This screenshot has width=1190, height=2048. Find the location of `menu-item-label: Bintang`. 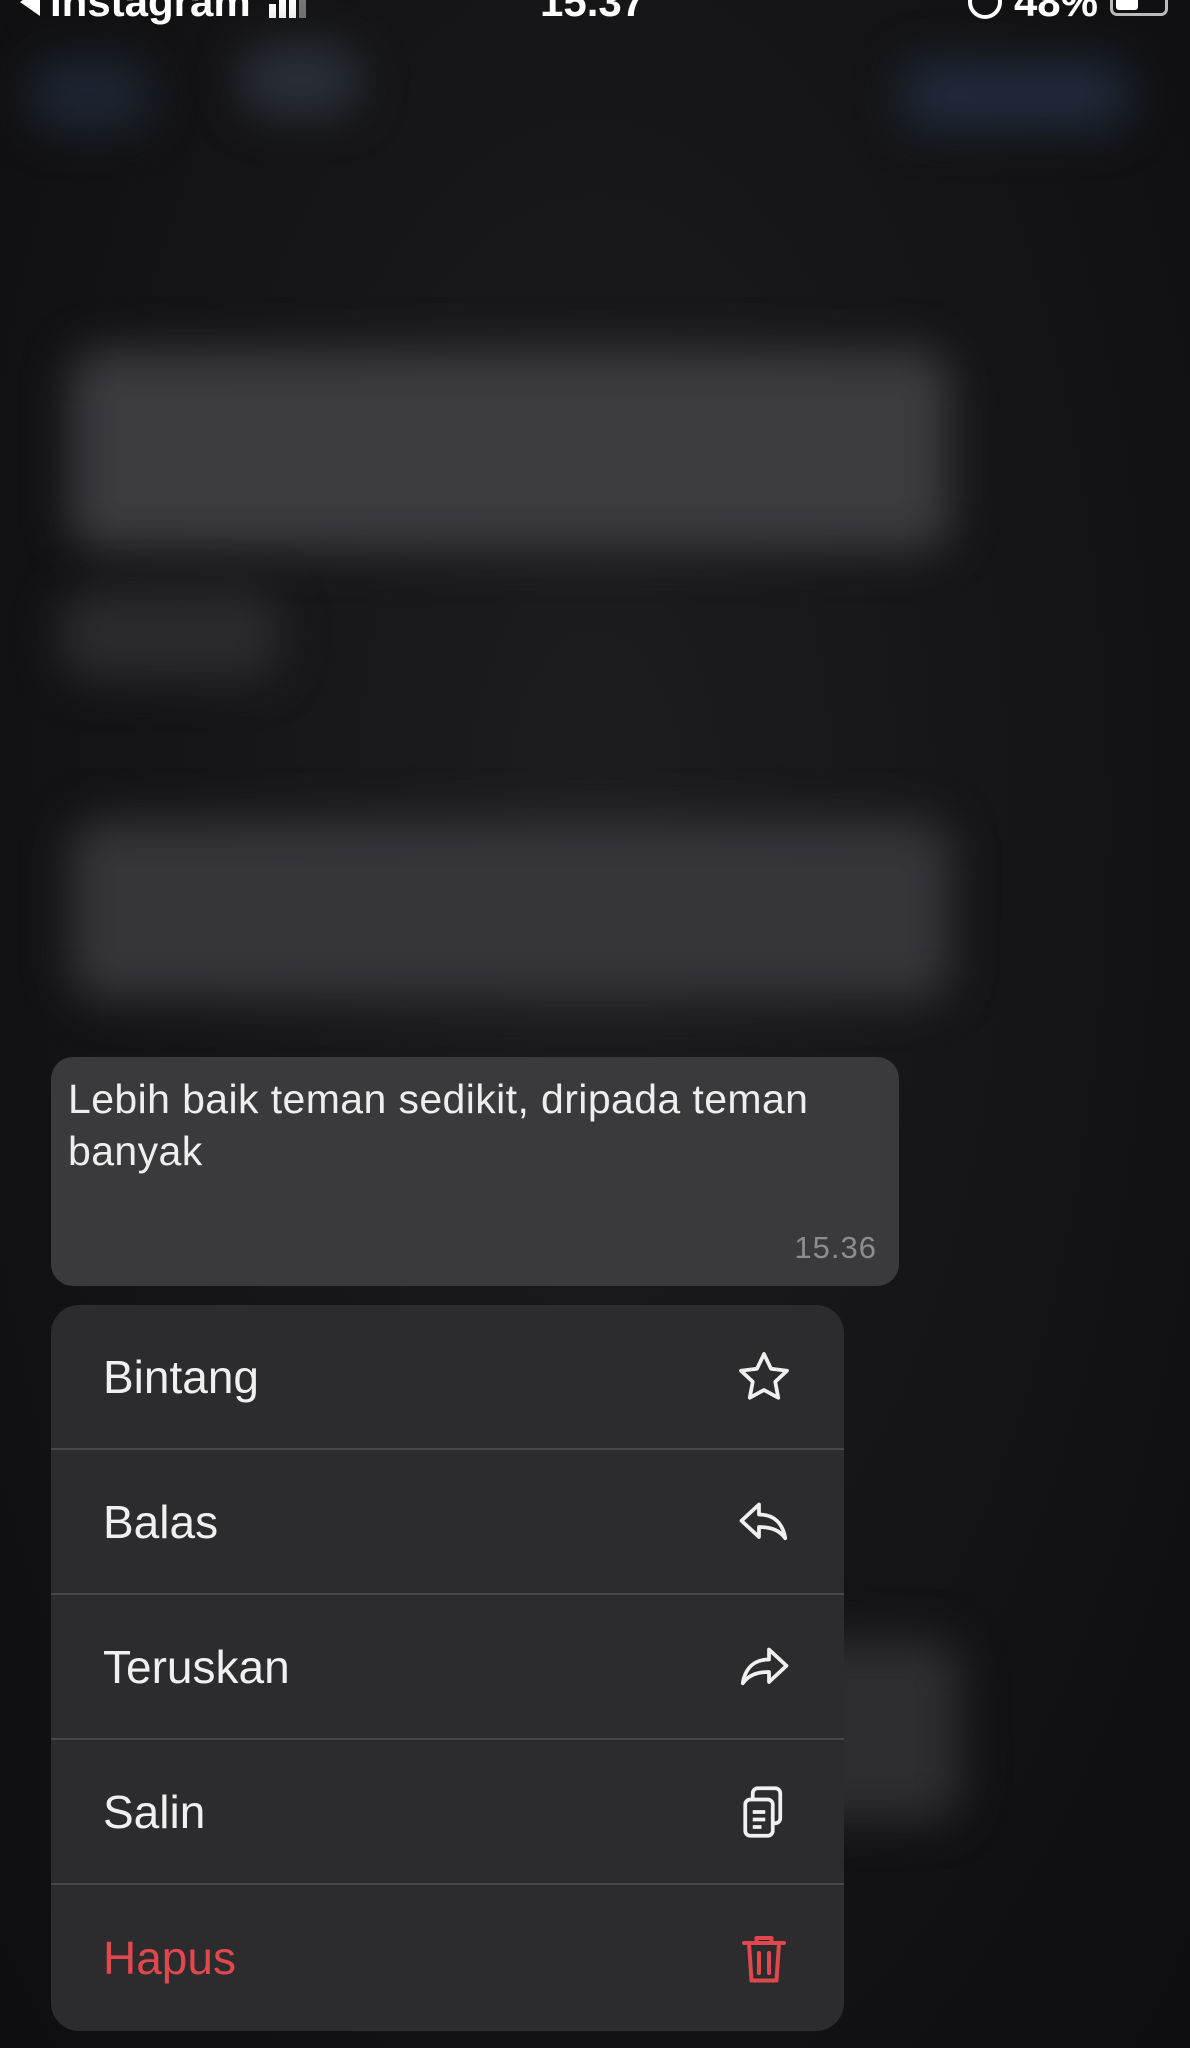

menu-item-label: Bintang is located at coordinates (181, 1376).